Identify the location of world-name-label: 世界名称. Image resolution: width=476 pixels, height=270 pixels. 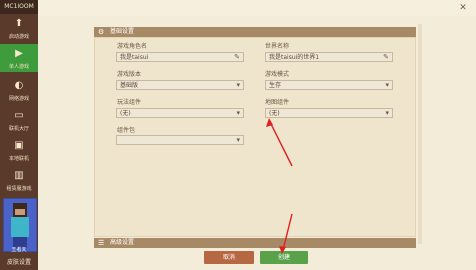
(277, 46).